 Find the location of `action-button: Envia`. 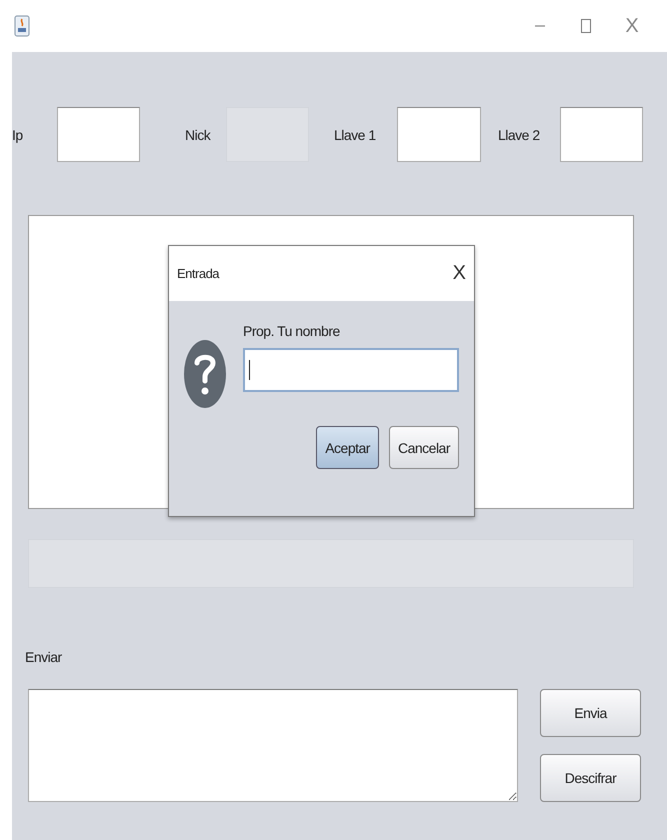

action-button: Envia is located at coordinates (590, 713).